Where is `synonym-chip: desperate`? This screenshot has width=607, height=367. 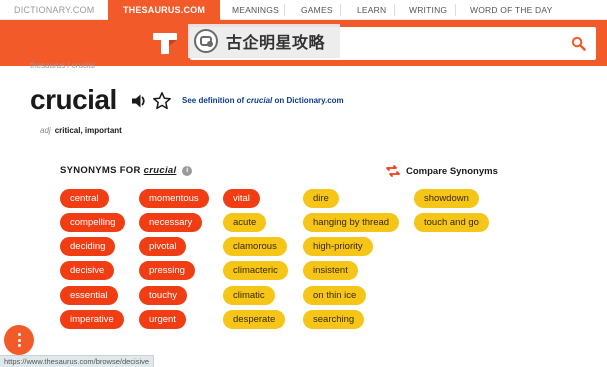 synonym-chip: desperate is located at coordinates (254, 319).